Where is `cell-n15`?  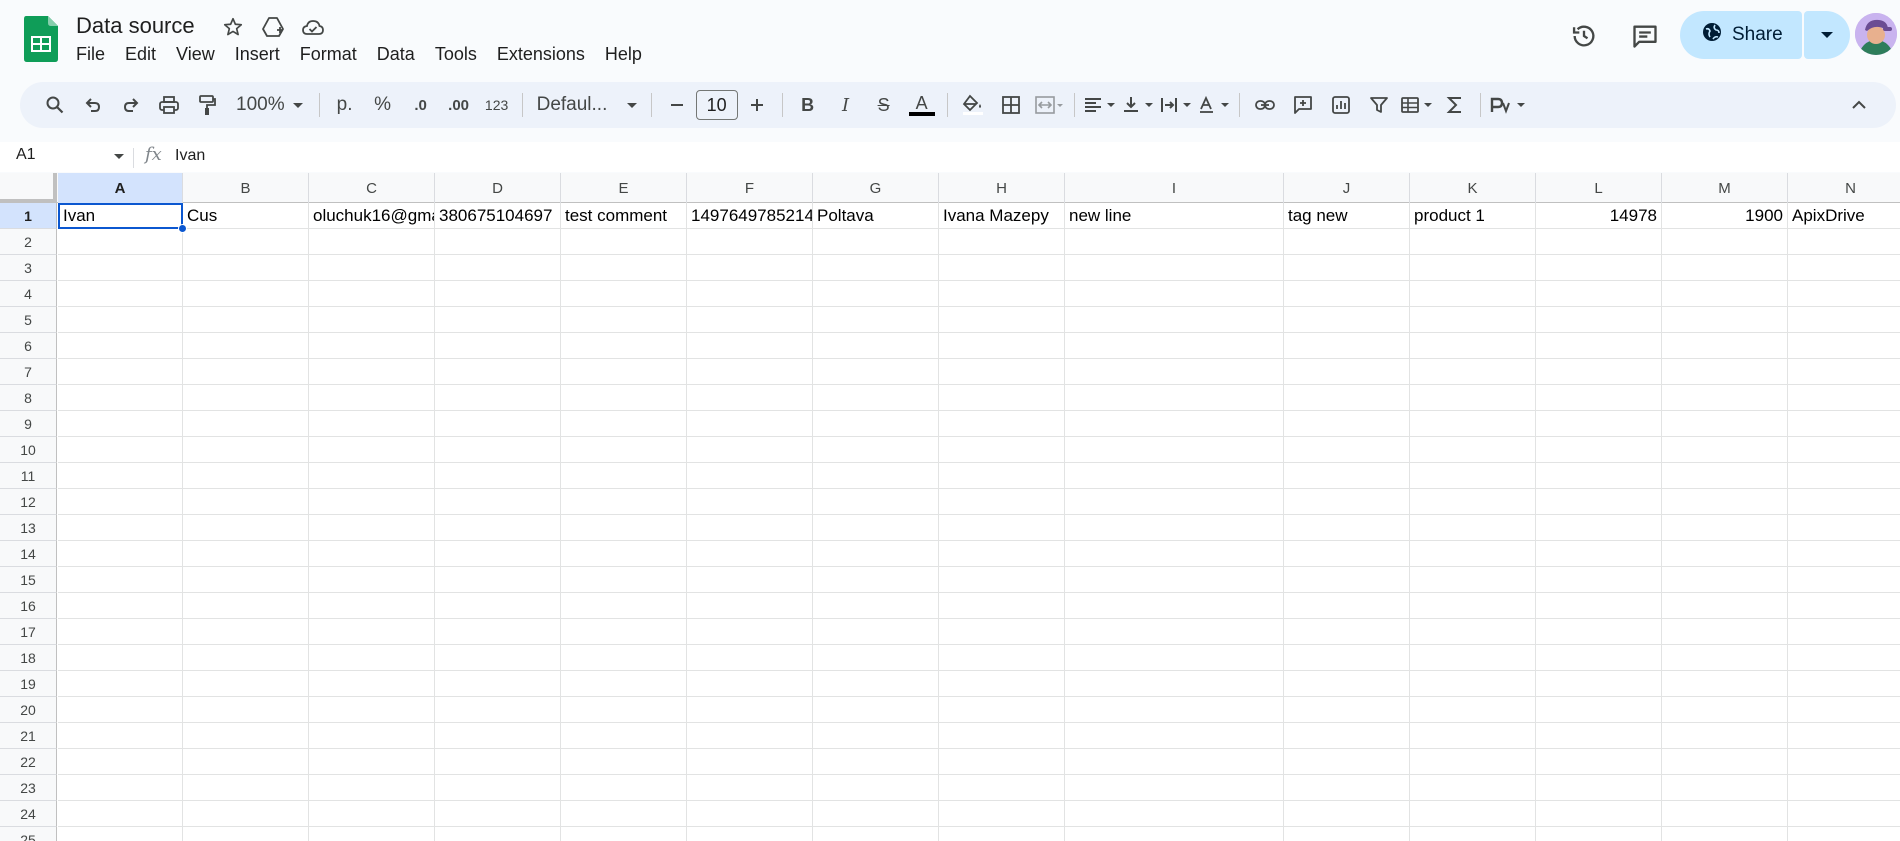
cell-n15 is located at coordinates (1844, 580).